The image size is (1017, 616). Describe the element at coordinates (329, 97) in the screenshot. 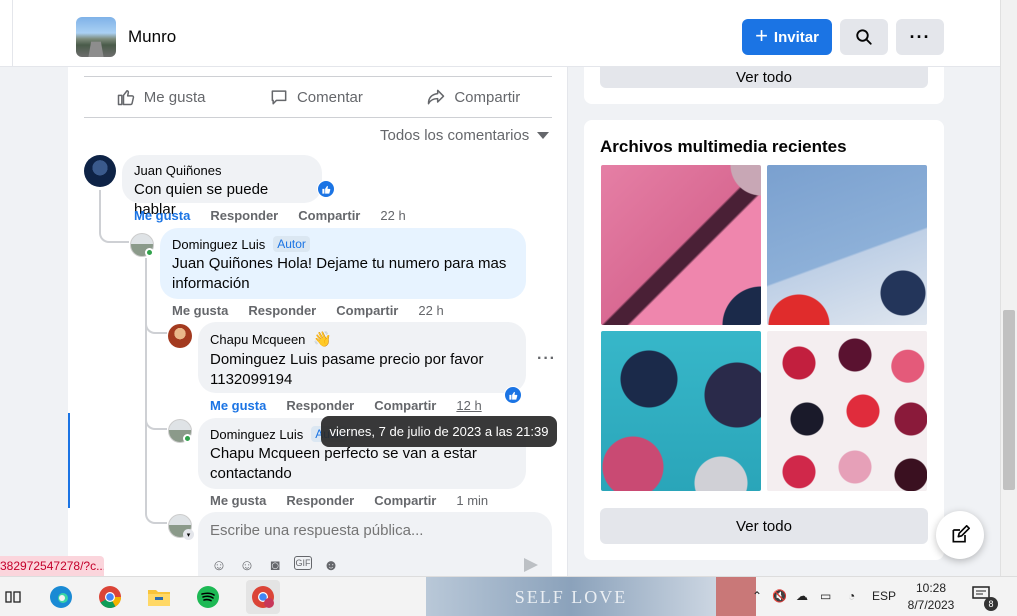

I see `comment-label: Comentar` at that location.